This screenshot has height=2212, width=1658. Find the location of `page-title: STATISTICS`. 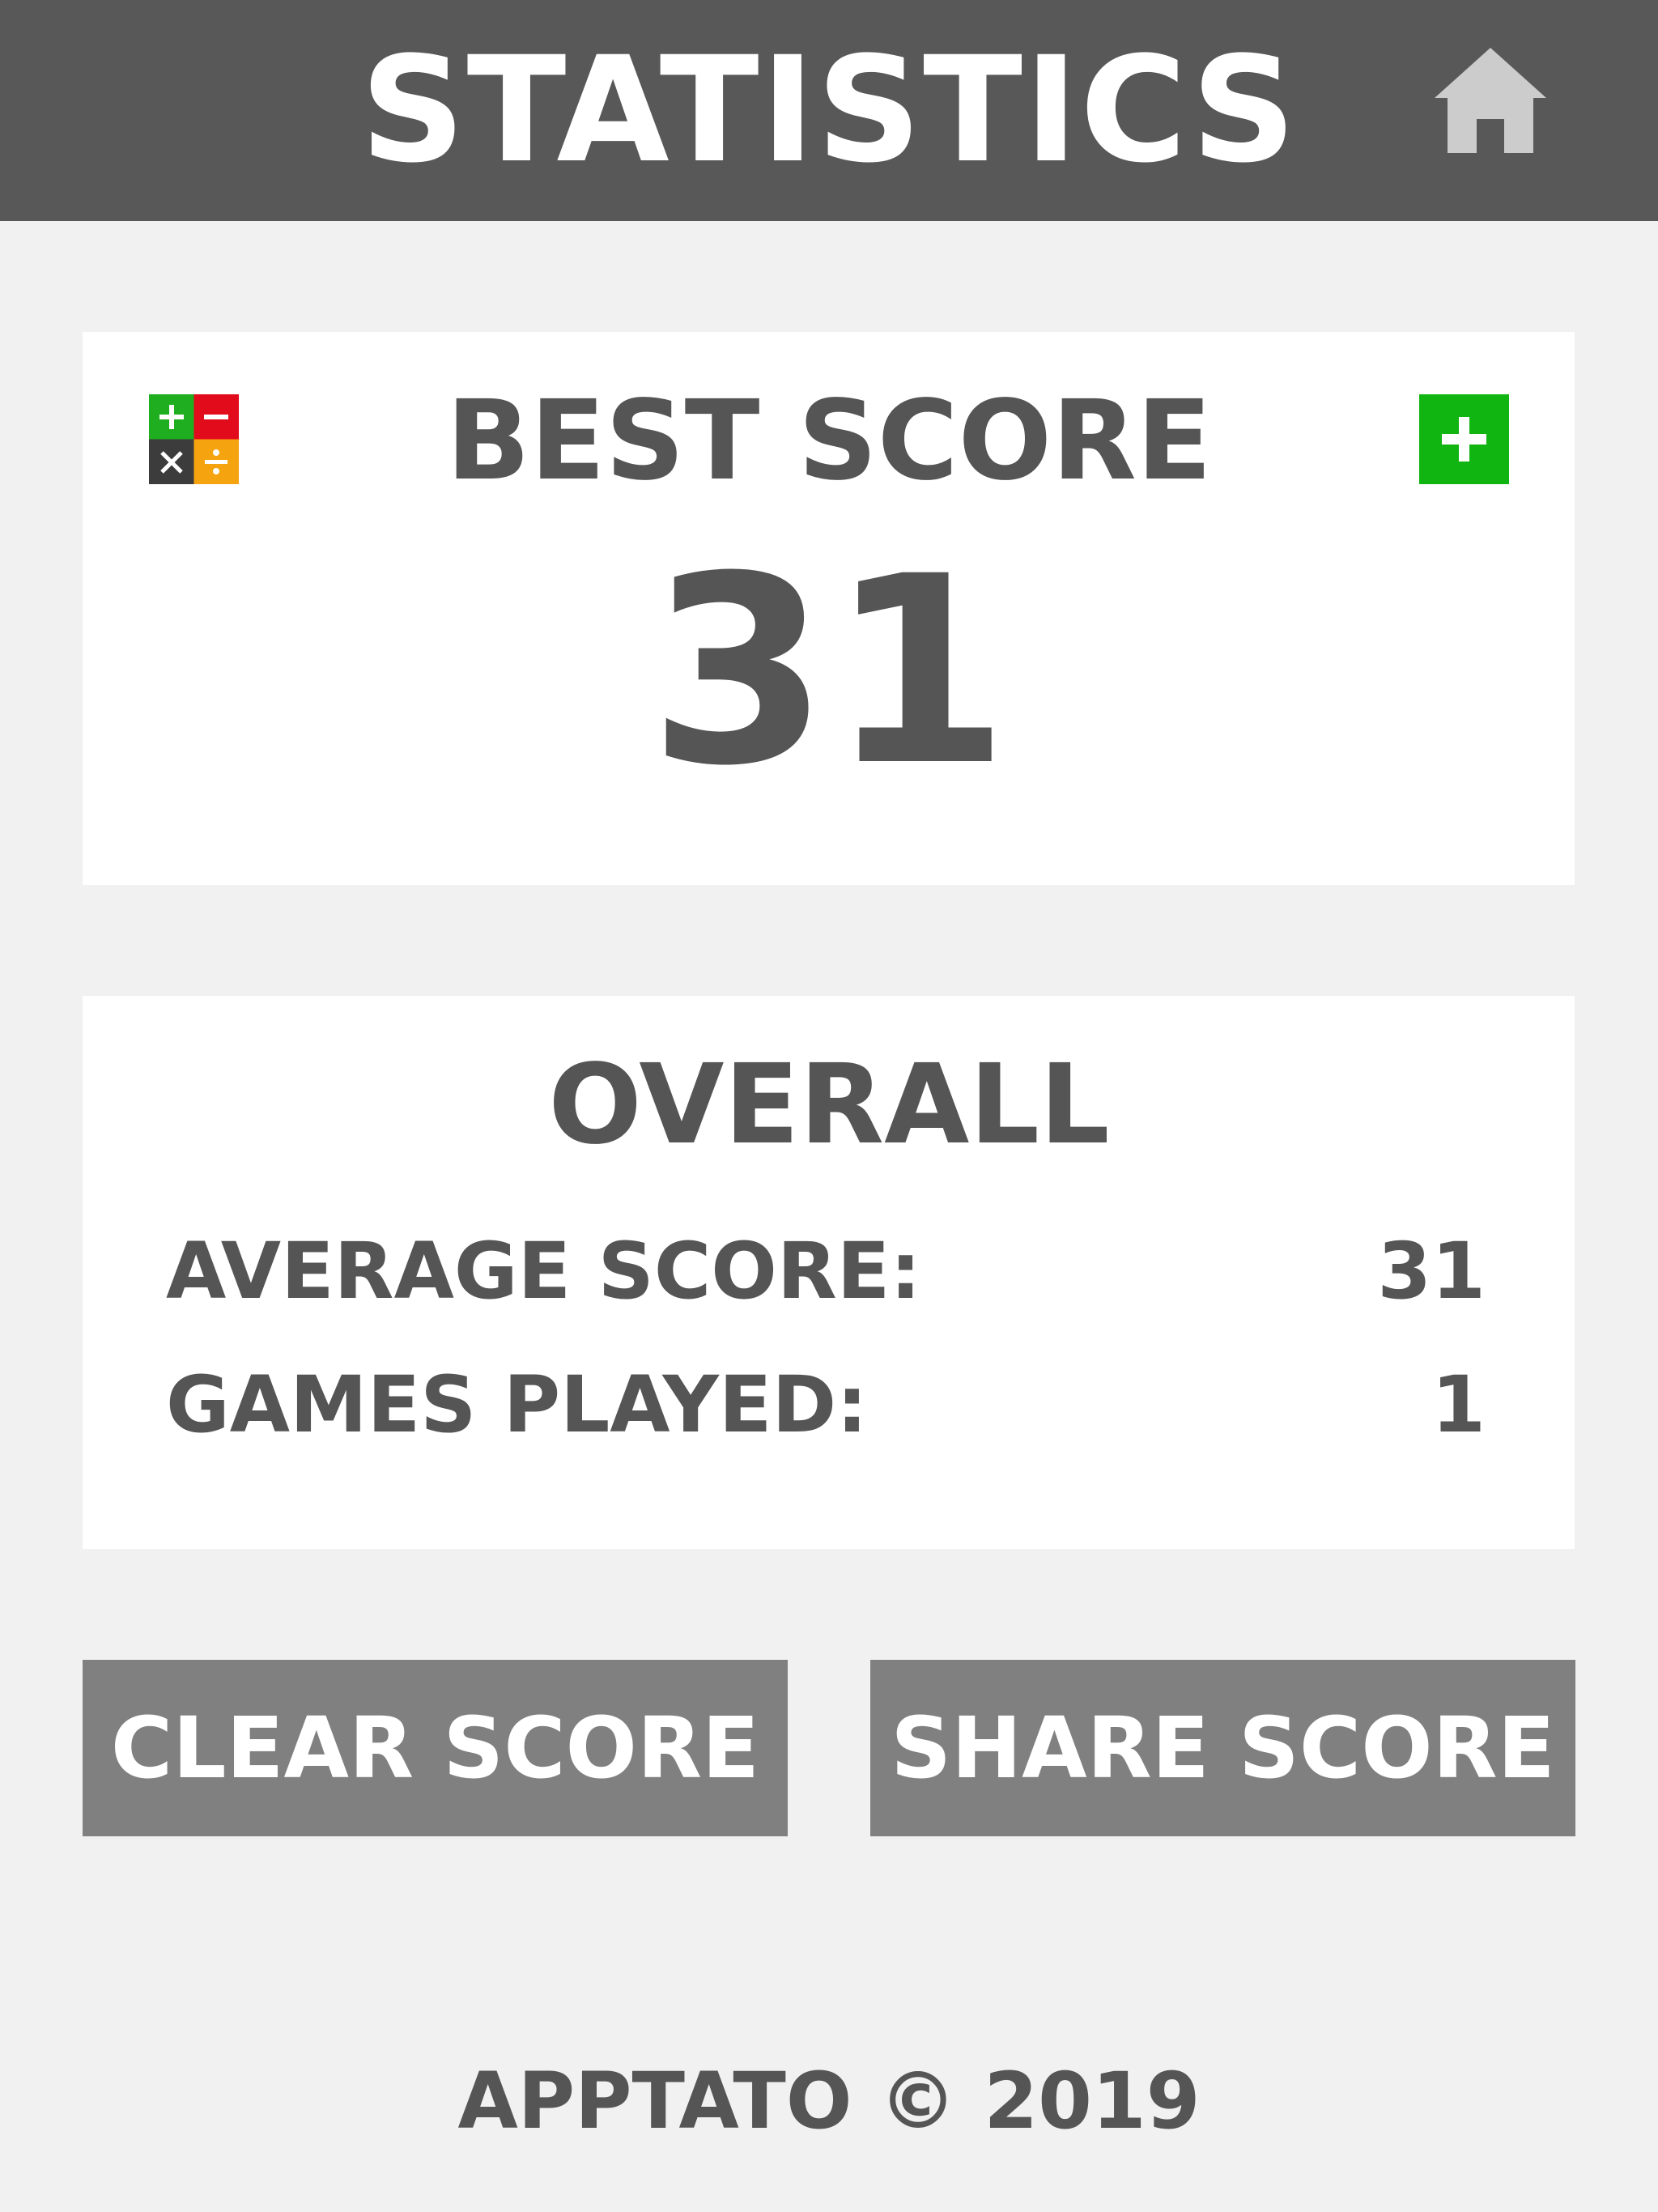

page-title: STATISTICS is located at coordinates (828, 111).